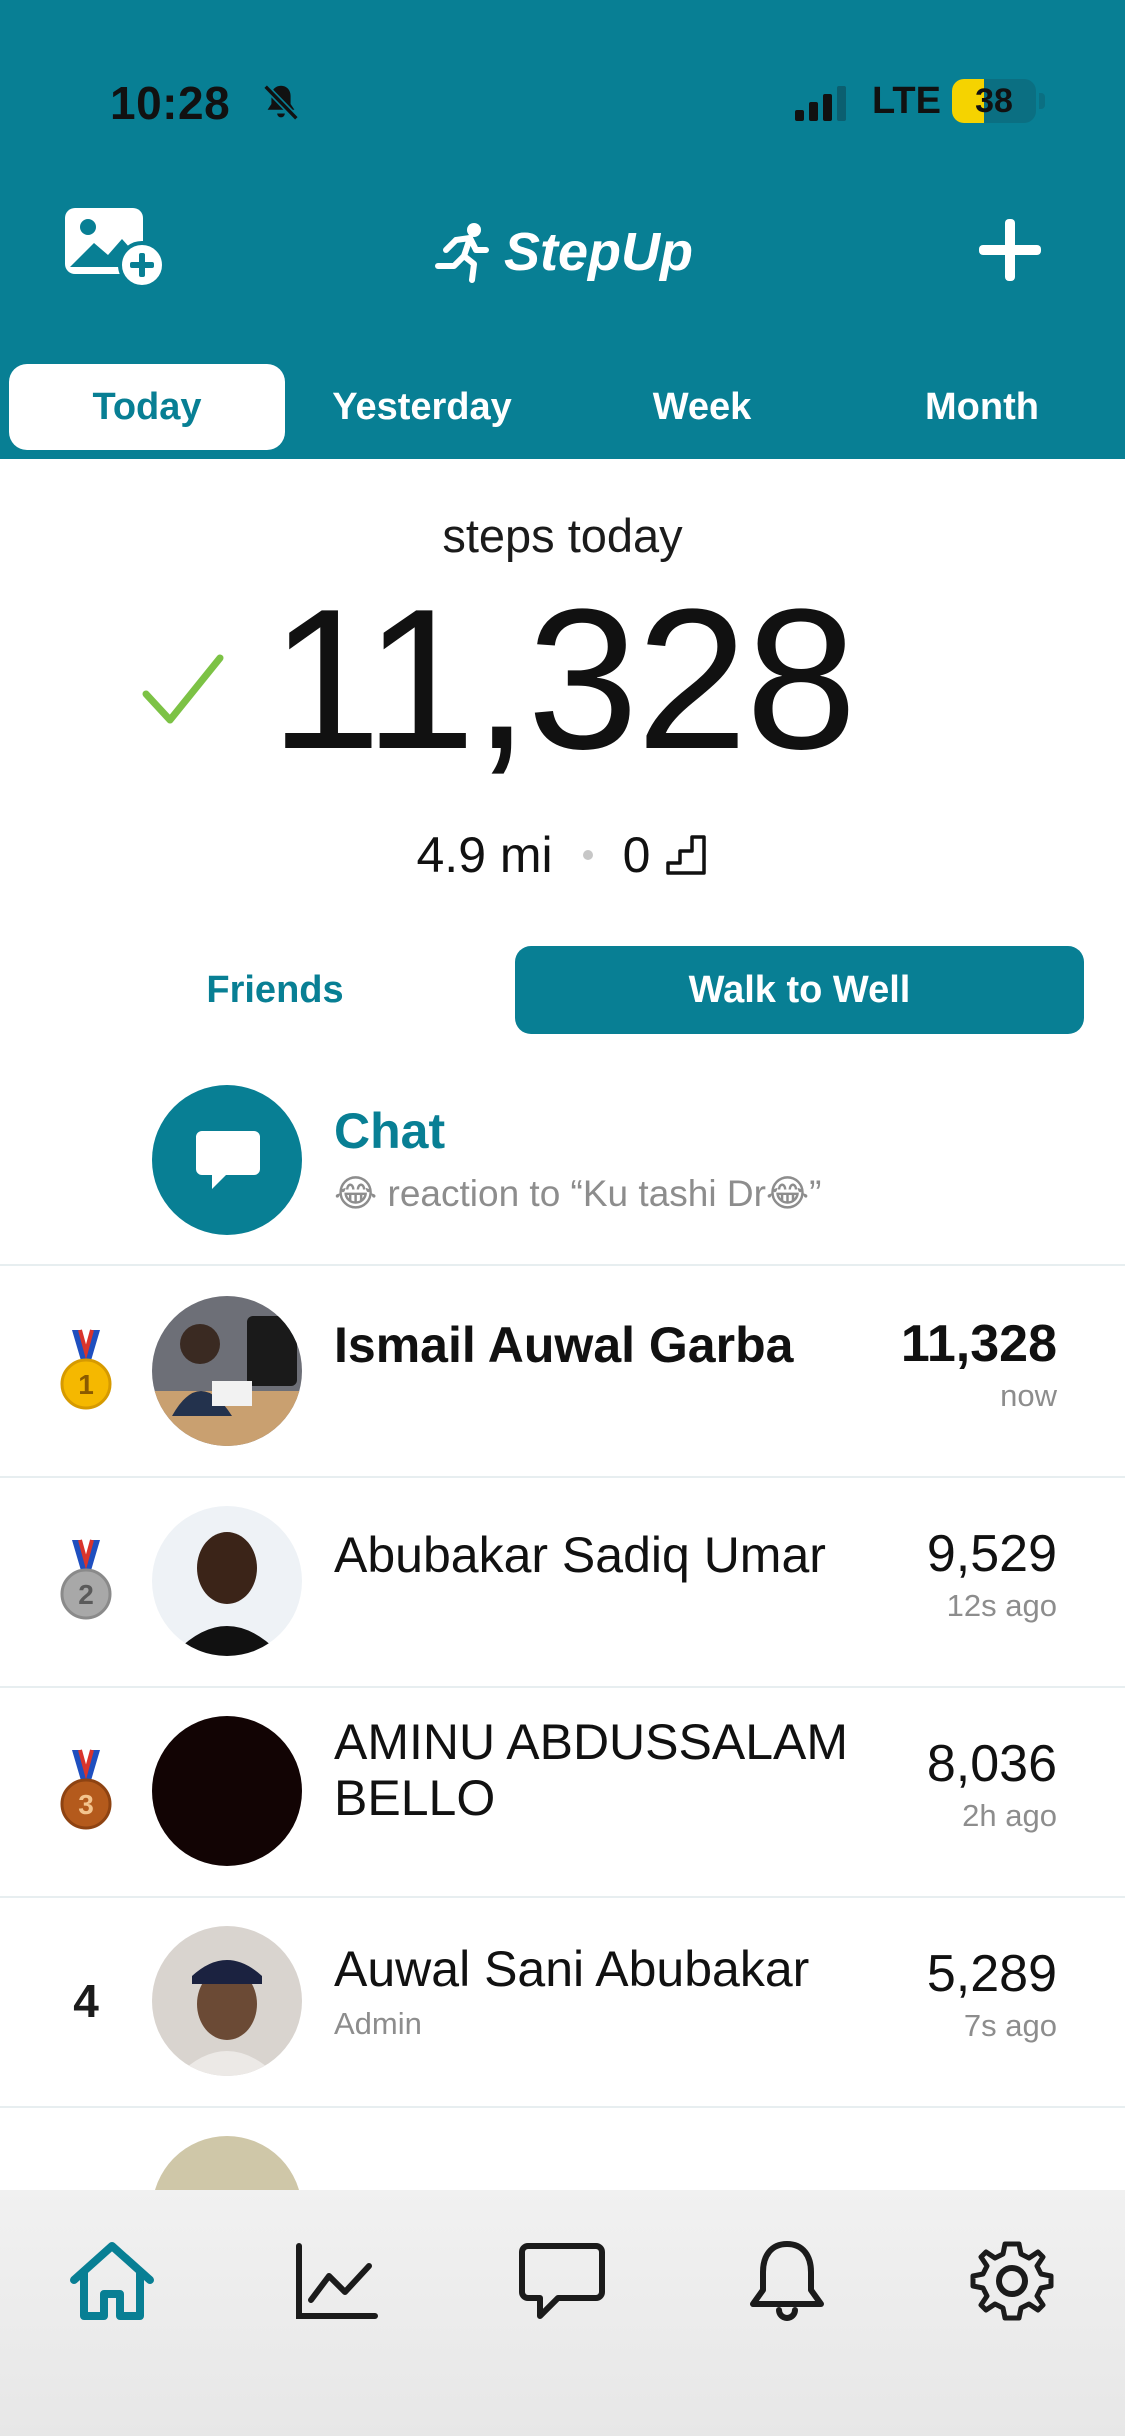 This screenshot has height=2436, width=1125. Describe the element at coordinates (572, 1969) in the screenshot. I see `member-name: Auwal Sani Abubakar` at that location.